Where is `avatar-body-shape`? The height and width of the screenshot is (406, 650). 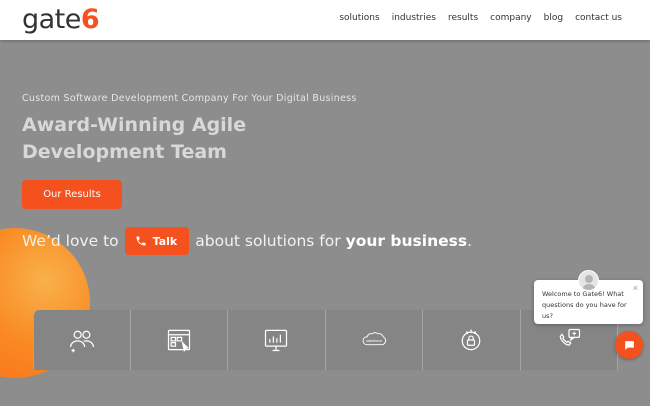
avatar-body-shape is located at coordinates (589, 287).